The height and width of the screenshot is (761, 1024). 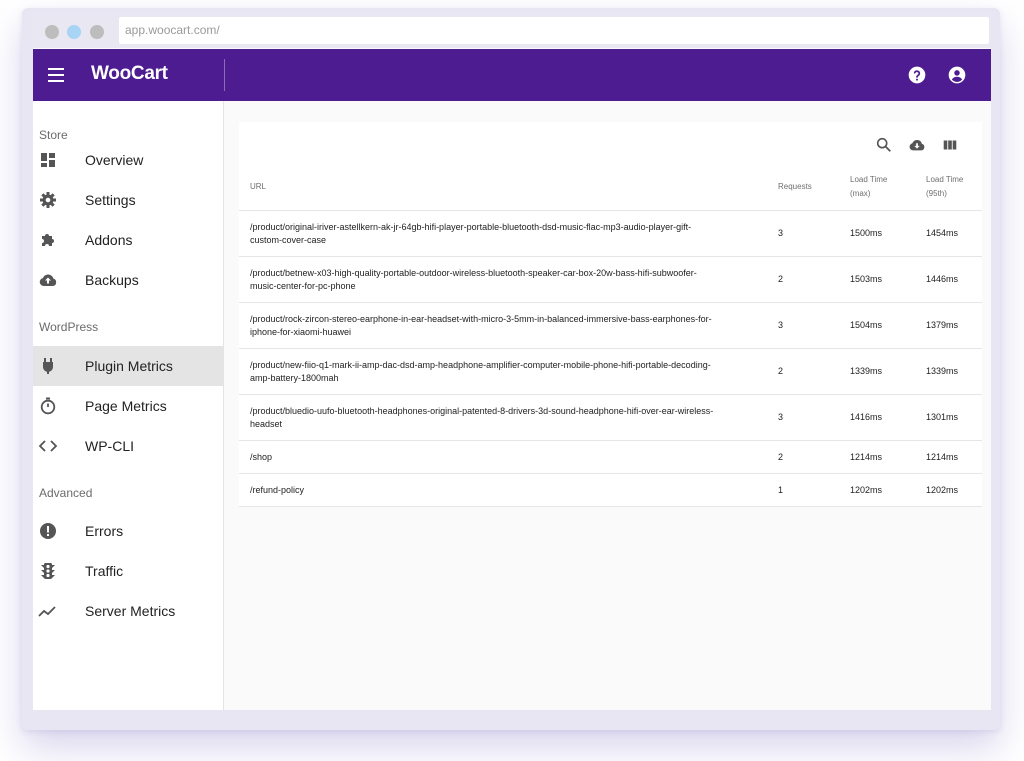 I want to click on search-icon, so click(x=884, y=145).